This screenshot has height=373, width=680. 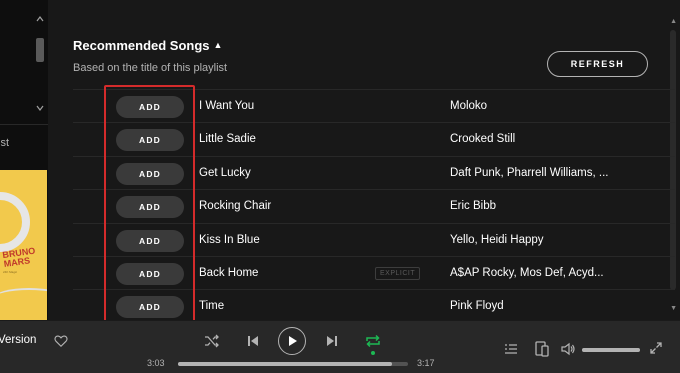 I want to click on shuffle-icon, so click(x=212, y=341).